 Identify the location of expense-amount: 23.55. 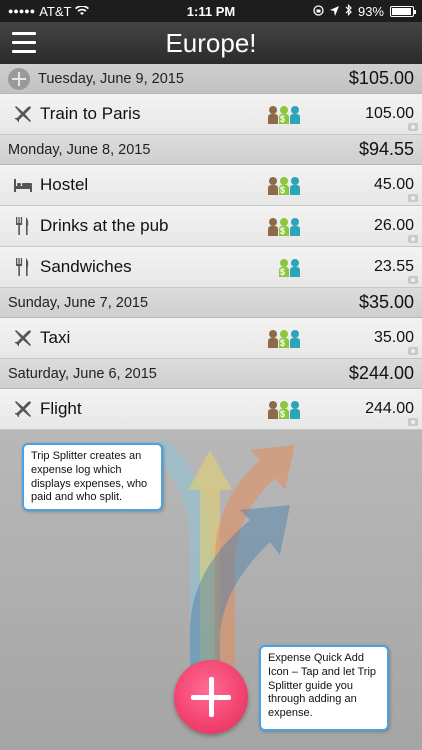
(393, 266).